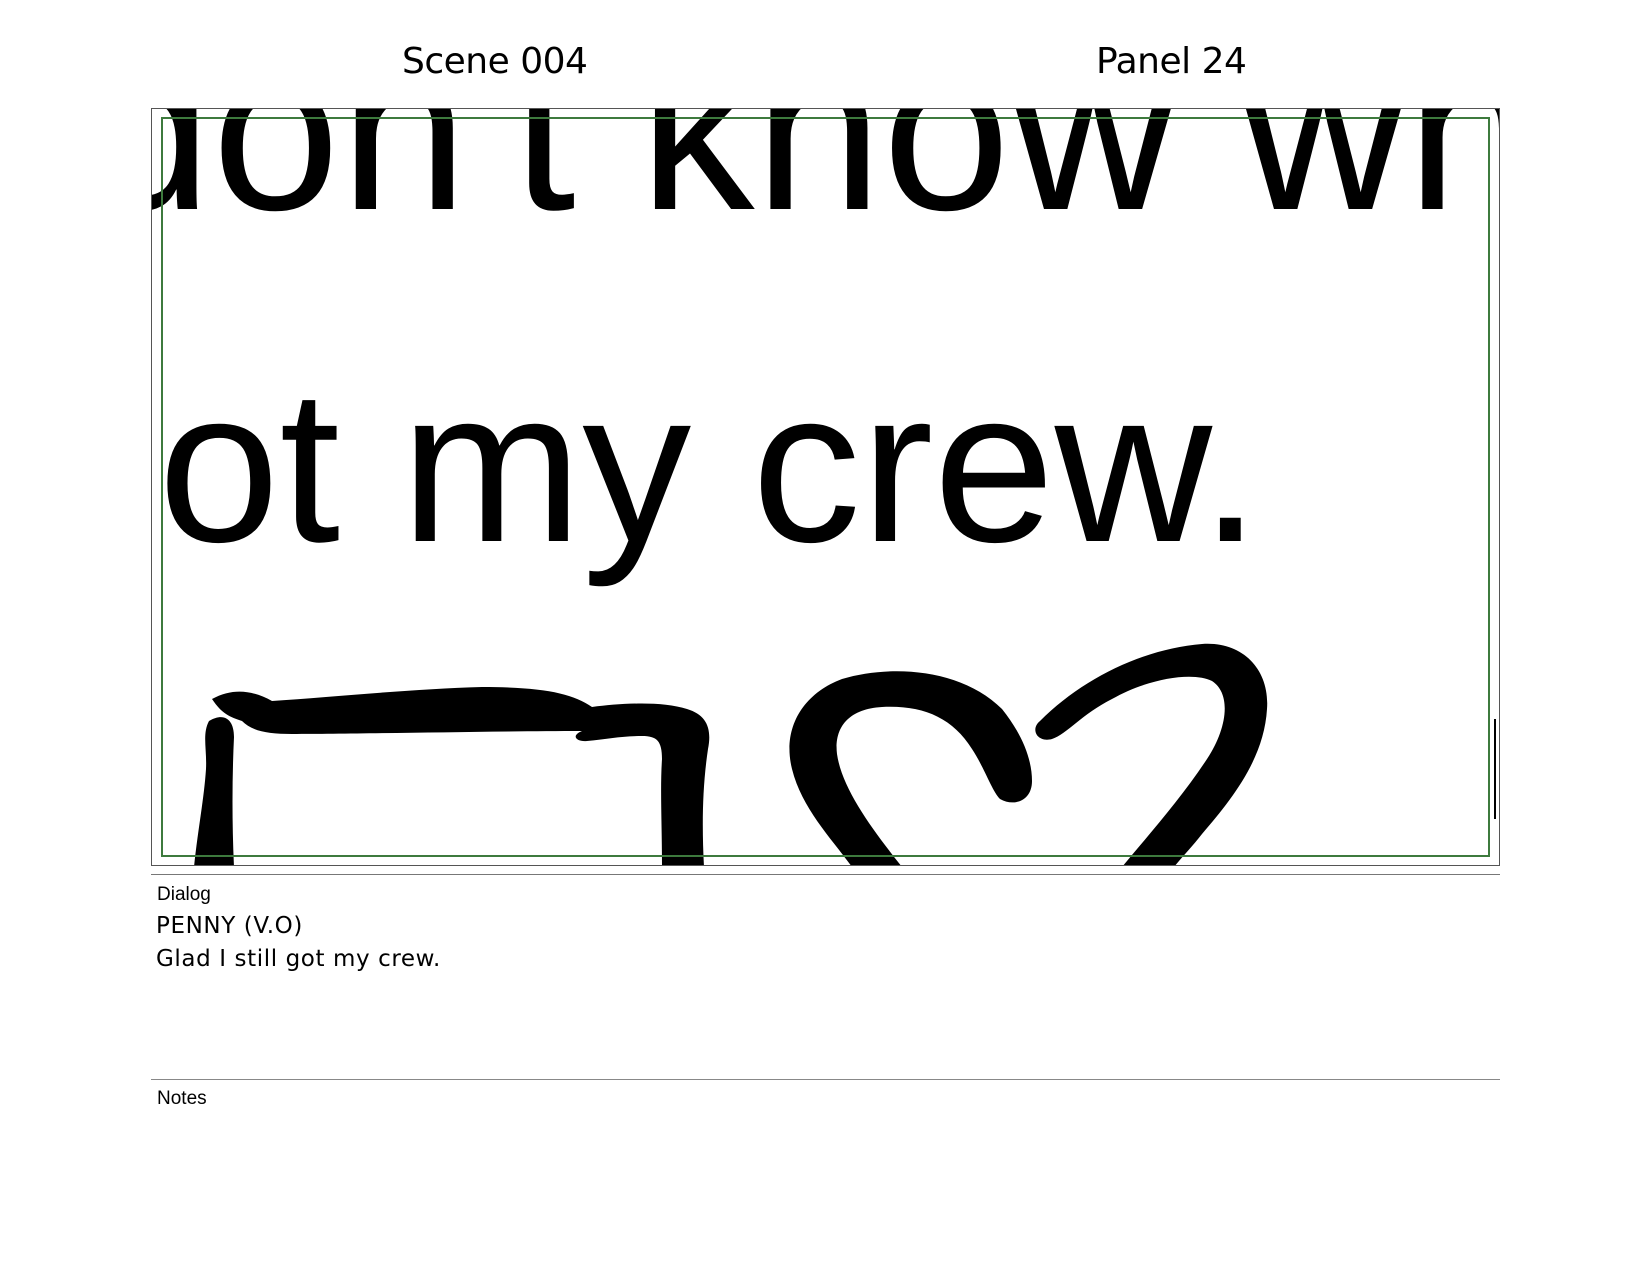 Image resolution: width=1650 pixels, height=1275 pixels. Describe the element at coordinates (229, 926) in the screenshot. I see `dialog-speaker: PENNY (V.O)` at that location.